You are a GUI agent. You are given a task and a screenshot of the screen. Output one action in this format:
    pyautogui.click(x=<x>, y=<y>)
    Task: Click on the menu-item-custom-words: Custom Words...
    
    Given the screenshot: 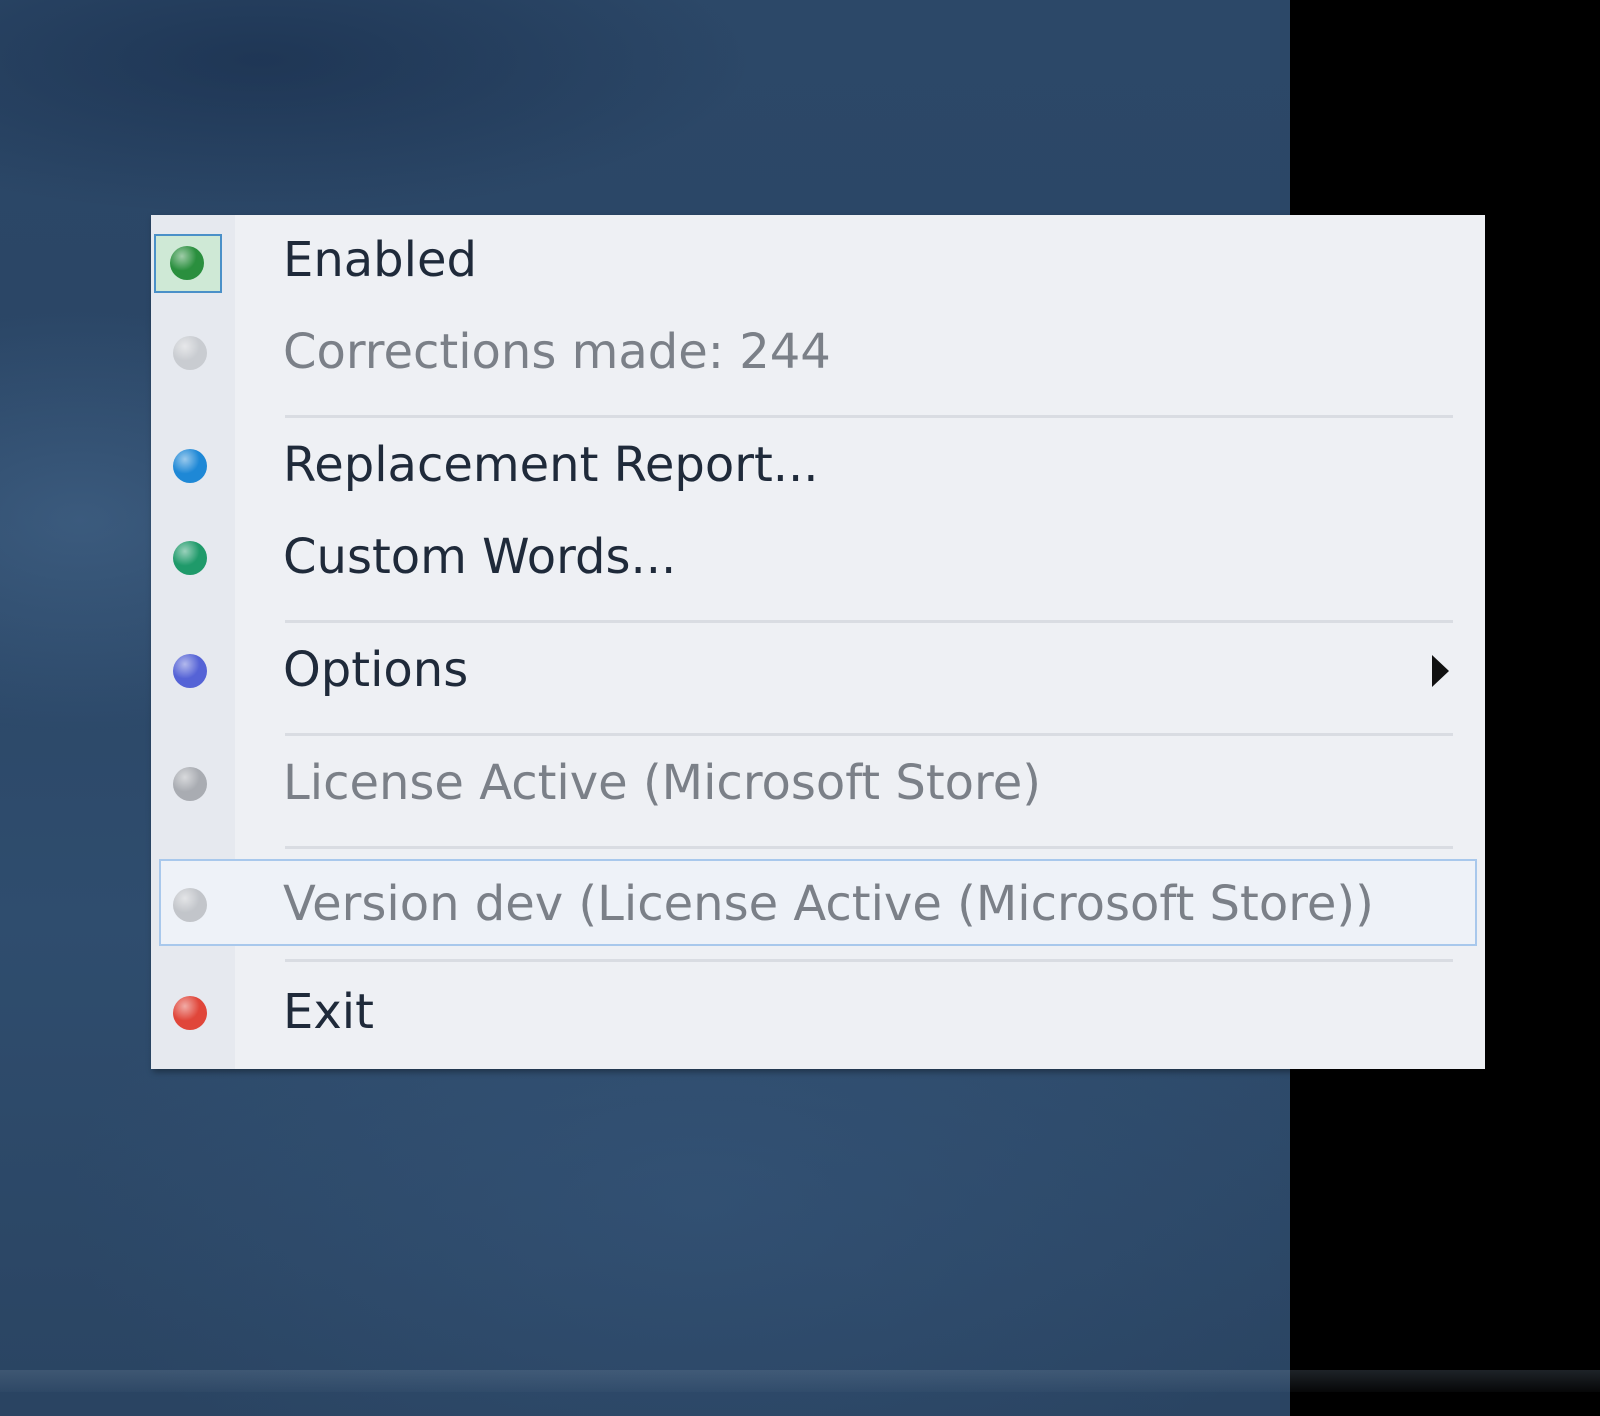 What is the action you would take?
    pyautogui.click(x=818, y=557)
    